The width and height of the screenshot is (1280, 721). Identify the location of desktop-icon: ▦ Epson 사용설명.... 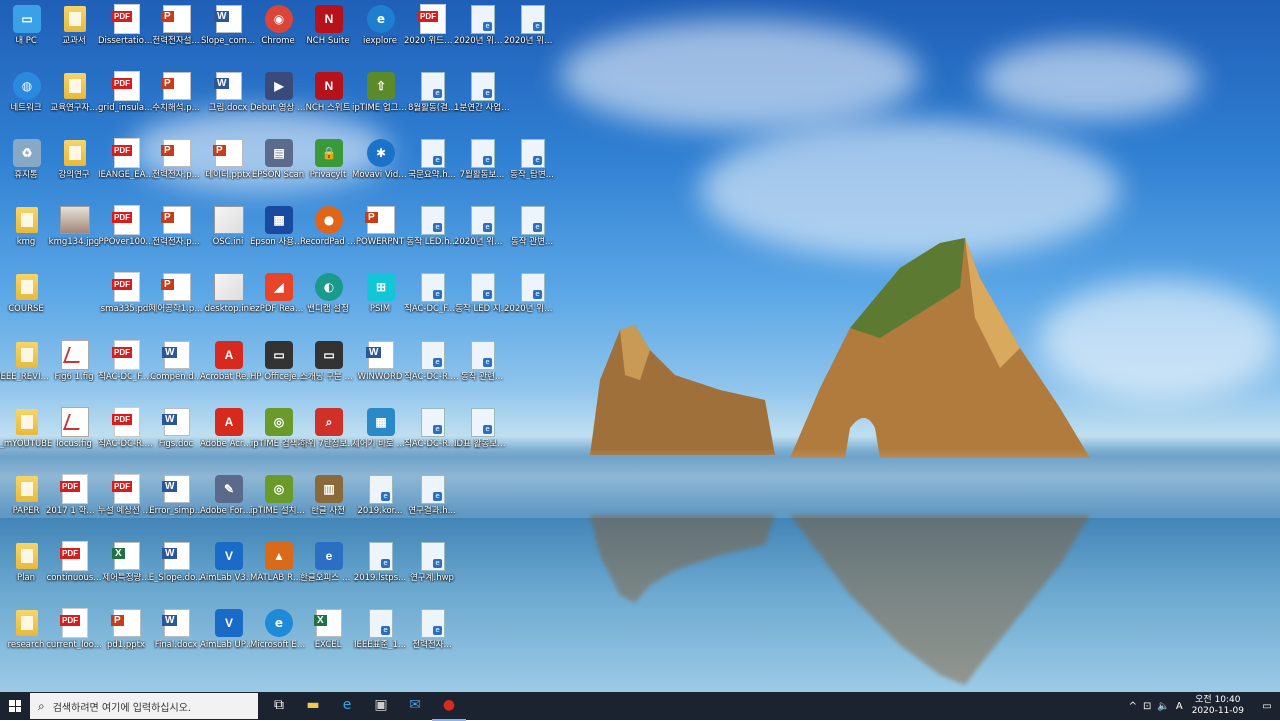
(278, 226).